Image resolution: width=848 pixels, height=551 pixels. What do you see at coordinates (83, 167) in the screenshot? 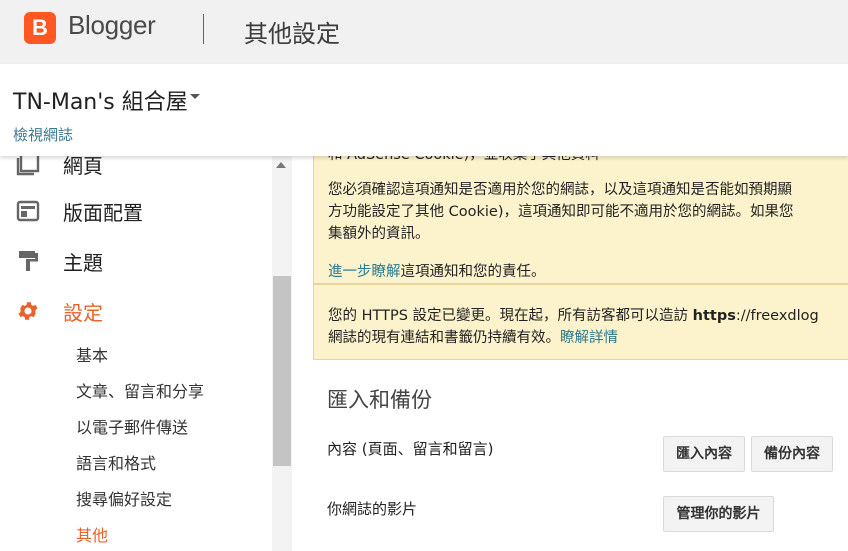
I see `sidebar-item-label: 網頁` at bounding box center [83, 167].